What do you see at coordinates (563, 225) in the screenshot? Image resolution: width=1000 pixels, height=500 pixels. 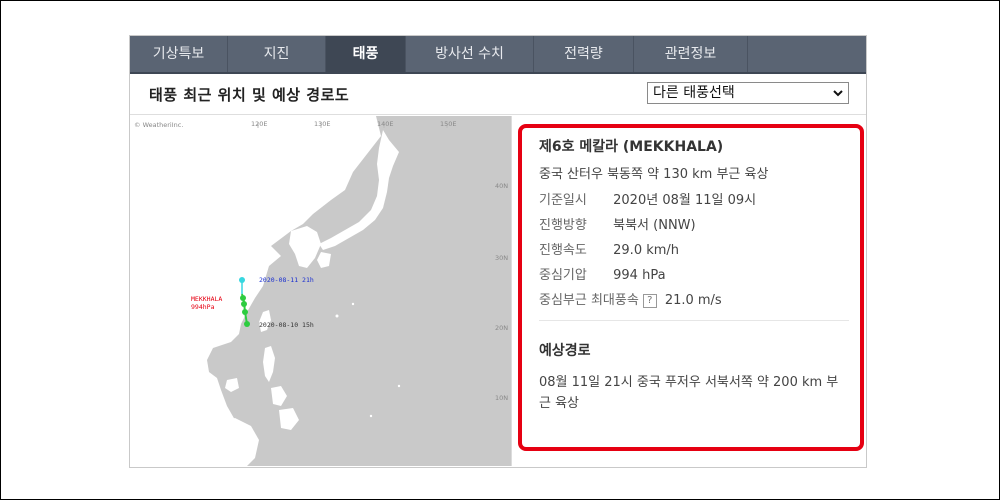 I see `info-label: 진행방향` at bounding box center [563, 225].